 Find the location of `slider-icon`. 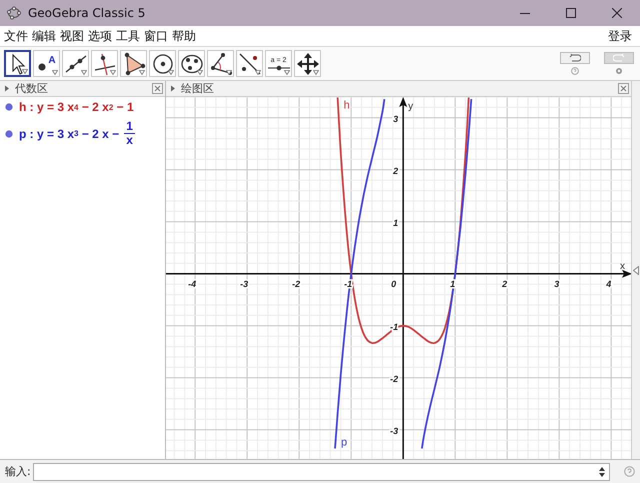

slider-icon is located at coordinates (279, 67).